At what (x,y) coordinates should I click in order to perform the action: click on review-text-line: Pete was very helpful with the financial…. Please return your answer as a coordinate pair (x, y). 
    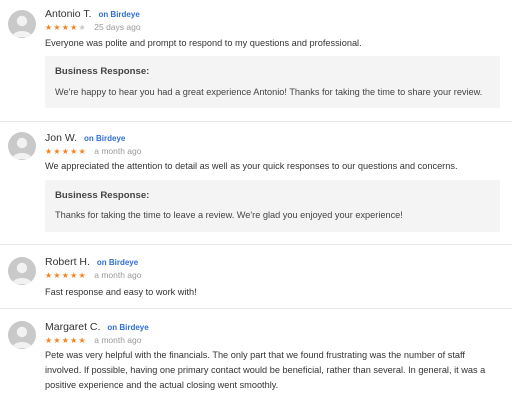
    Looking at the image, I should click on (255, 355).